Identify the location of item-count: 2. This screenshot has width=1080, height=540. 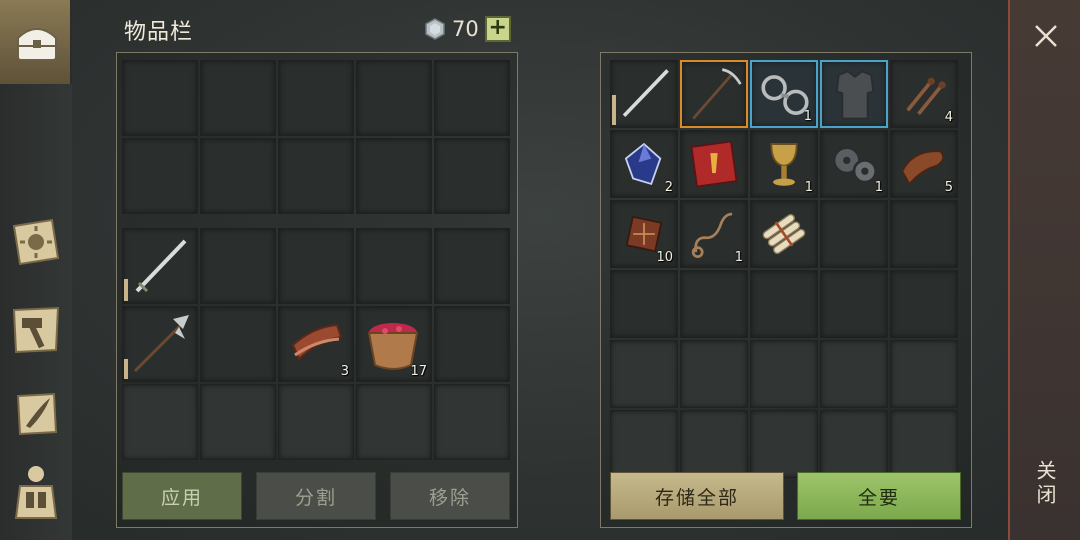
(668, 187).